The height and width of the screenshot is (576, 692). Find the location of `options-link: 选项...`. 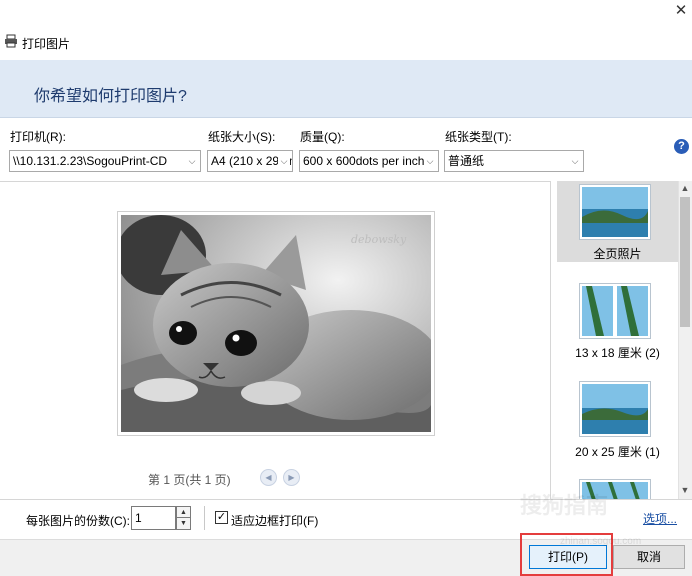

options-link: 选项... is located at coordinates (660, 518).